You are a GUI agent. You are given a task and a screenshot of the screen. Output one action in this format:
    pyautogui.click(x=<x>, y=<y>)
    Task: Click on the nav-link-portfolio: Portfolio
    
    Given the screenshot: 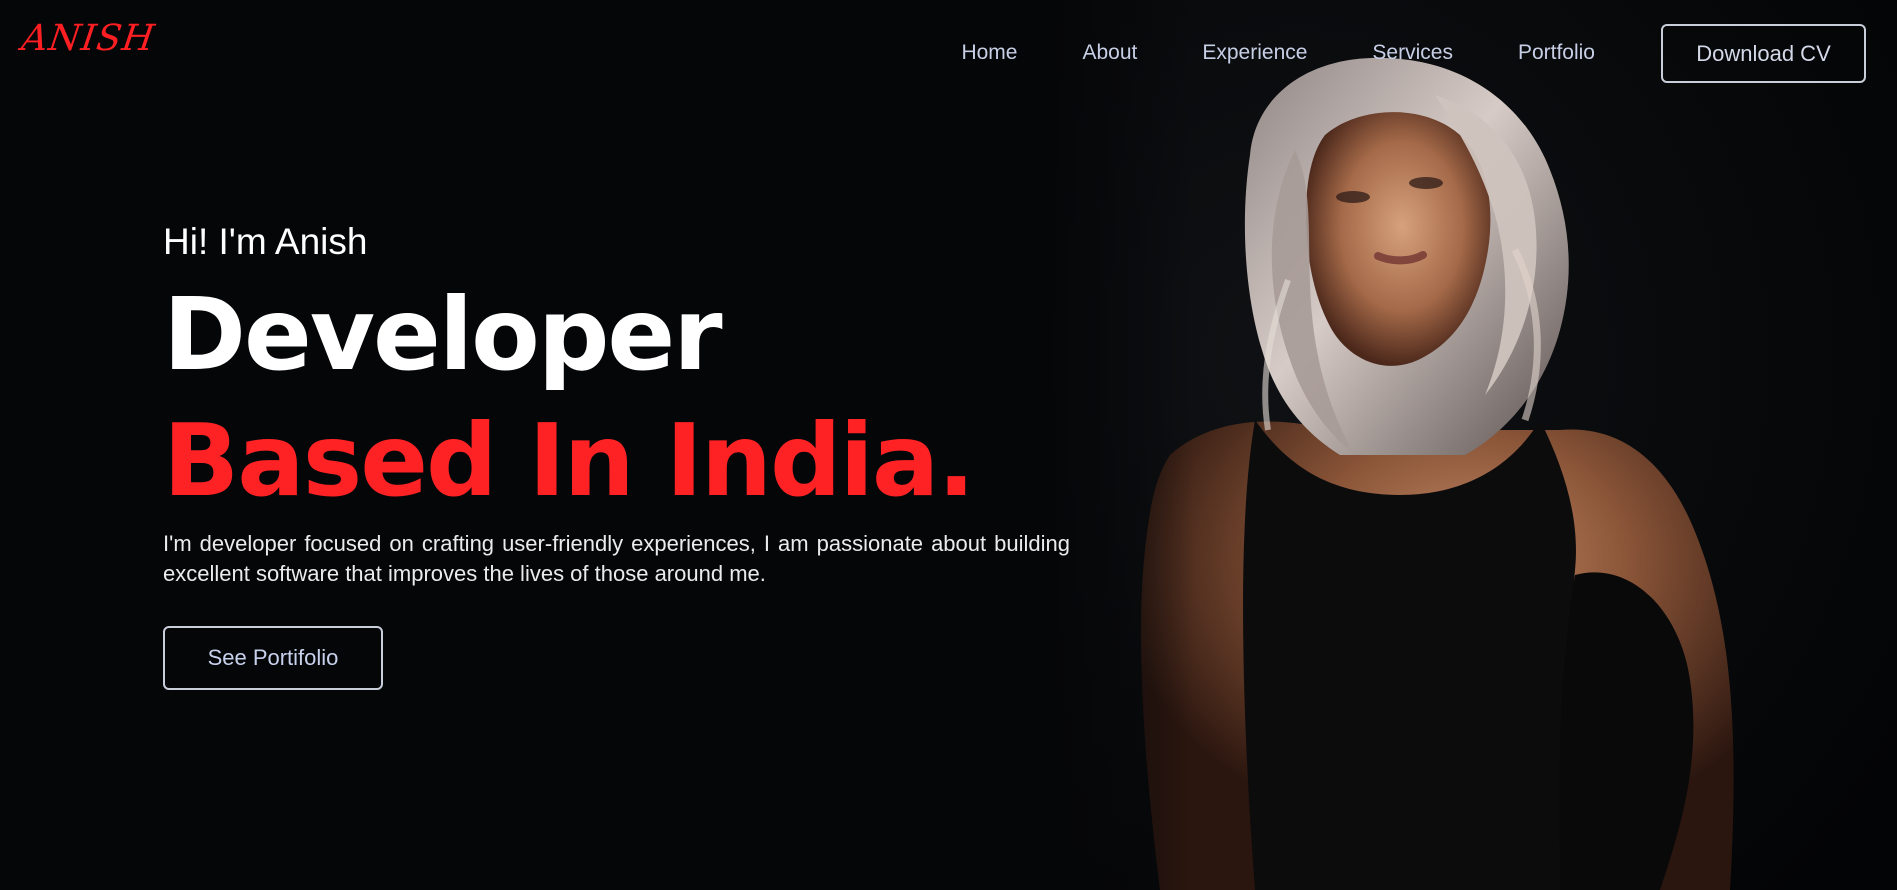 What is the action you would take?
    pyautogui.click(x=1556, y=52)
    